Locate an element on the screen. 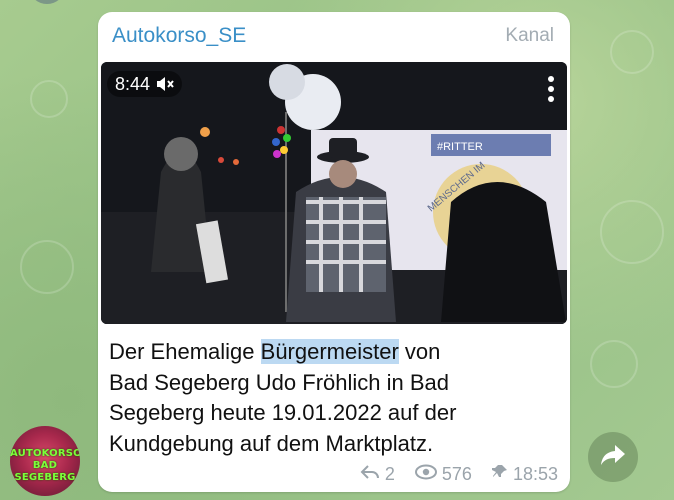 This screenshot has width=674, height=500. banner-text: #RITTER is located at coordinates (460, 147).